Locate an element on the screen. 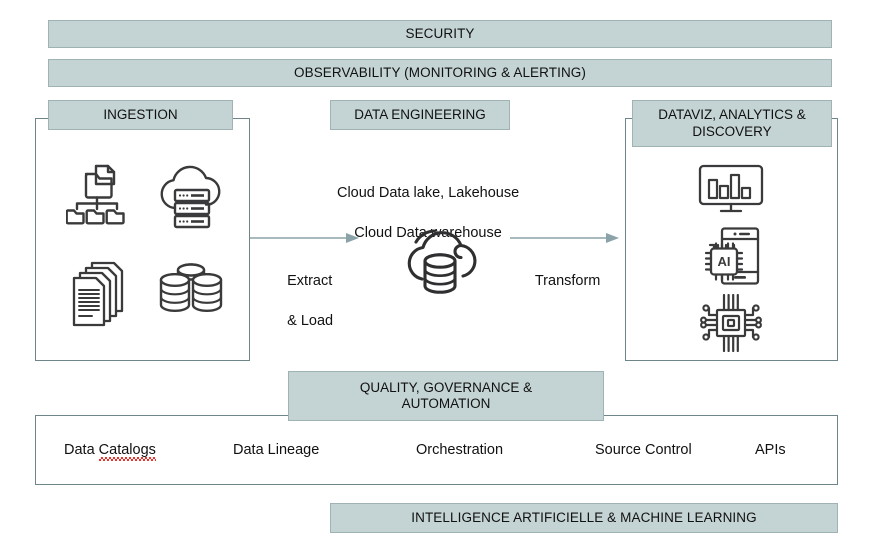 The image size is (891, 548). banner-observability-label: OBSERVABILITY (MONITORING & ALERTING) is located at coordinates (440, 72).